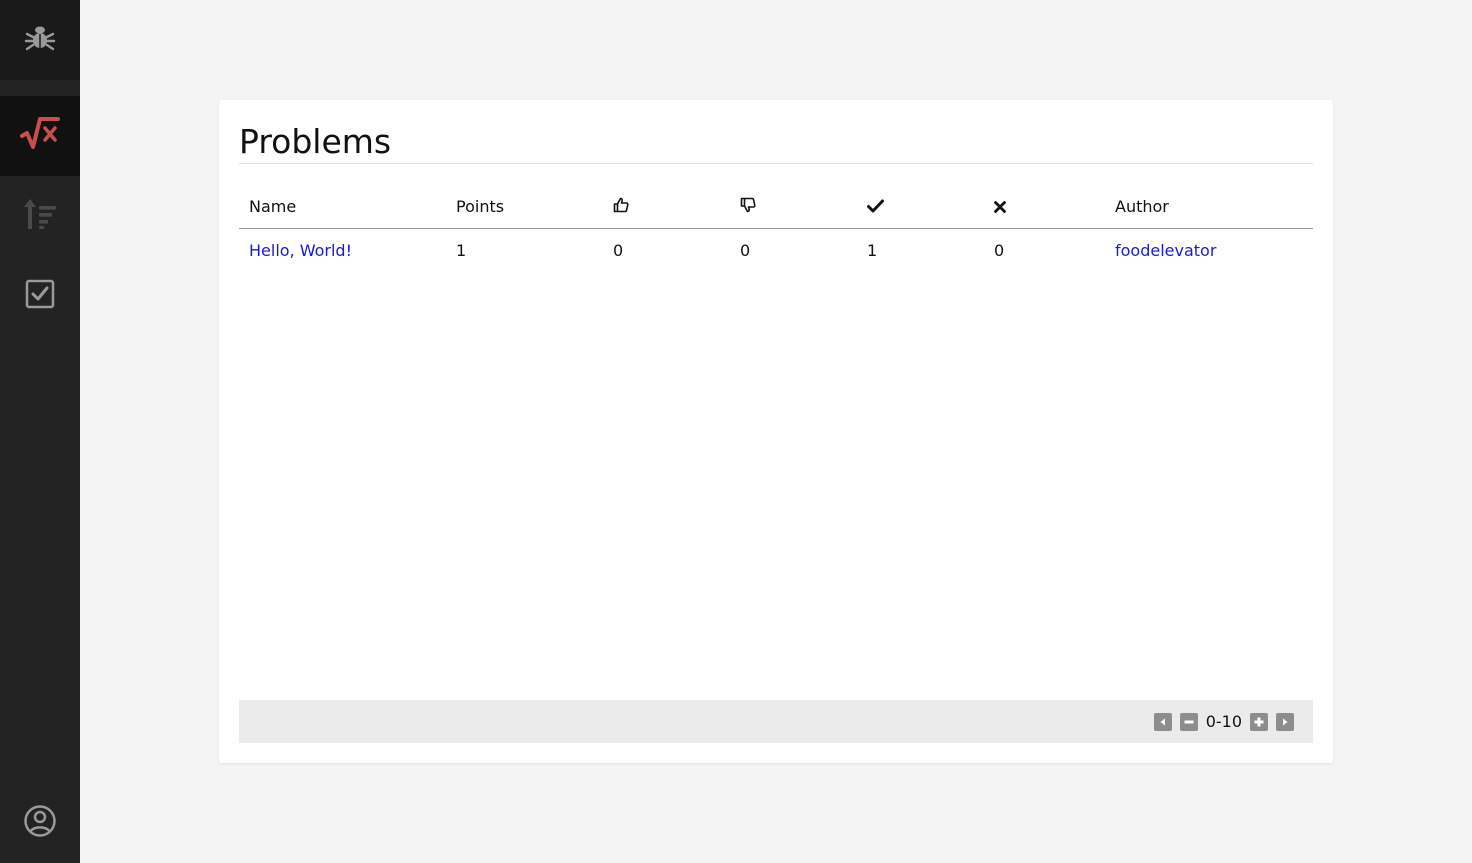  Describe the element at coordinates (1209, 207) in the screenshot. I see `column-header-author: Author` at that location.